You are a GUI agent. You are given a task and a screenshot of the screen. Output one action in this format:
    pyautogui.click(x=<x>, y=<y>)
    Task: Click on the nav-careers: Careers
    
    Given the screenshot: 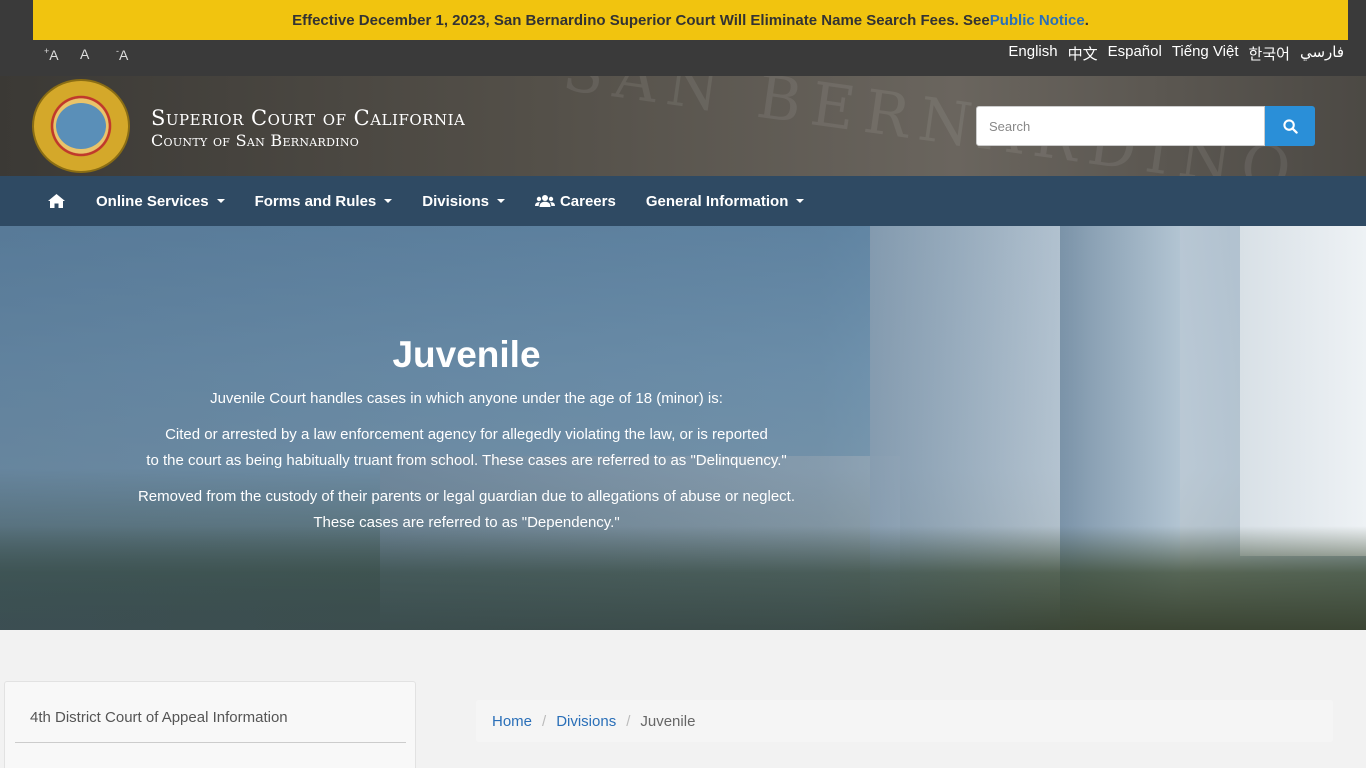 What is the action you would take?
    pyautogui.click(x=575, y=201)
    